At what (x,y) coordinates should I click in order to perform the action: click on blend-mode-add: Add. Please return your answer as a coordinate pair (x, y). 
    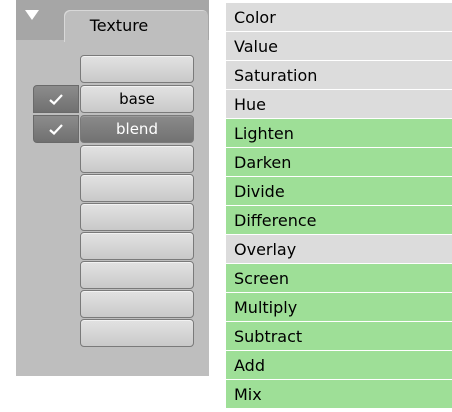
    Looking at the image, I should click on (339, 365).